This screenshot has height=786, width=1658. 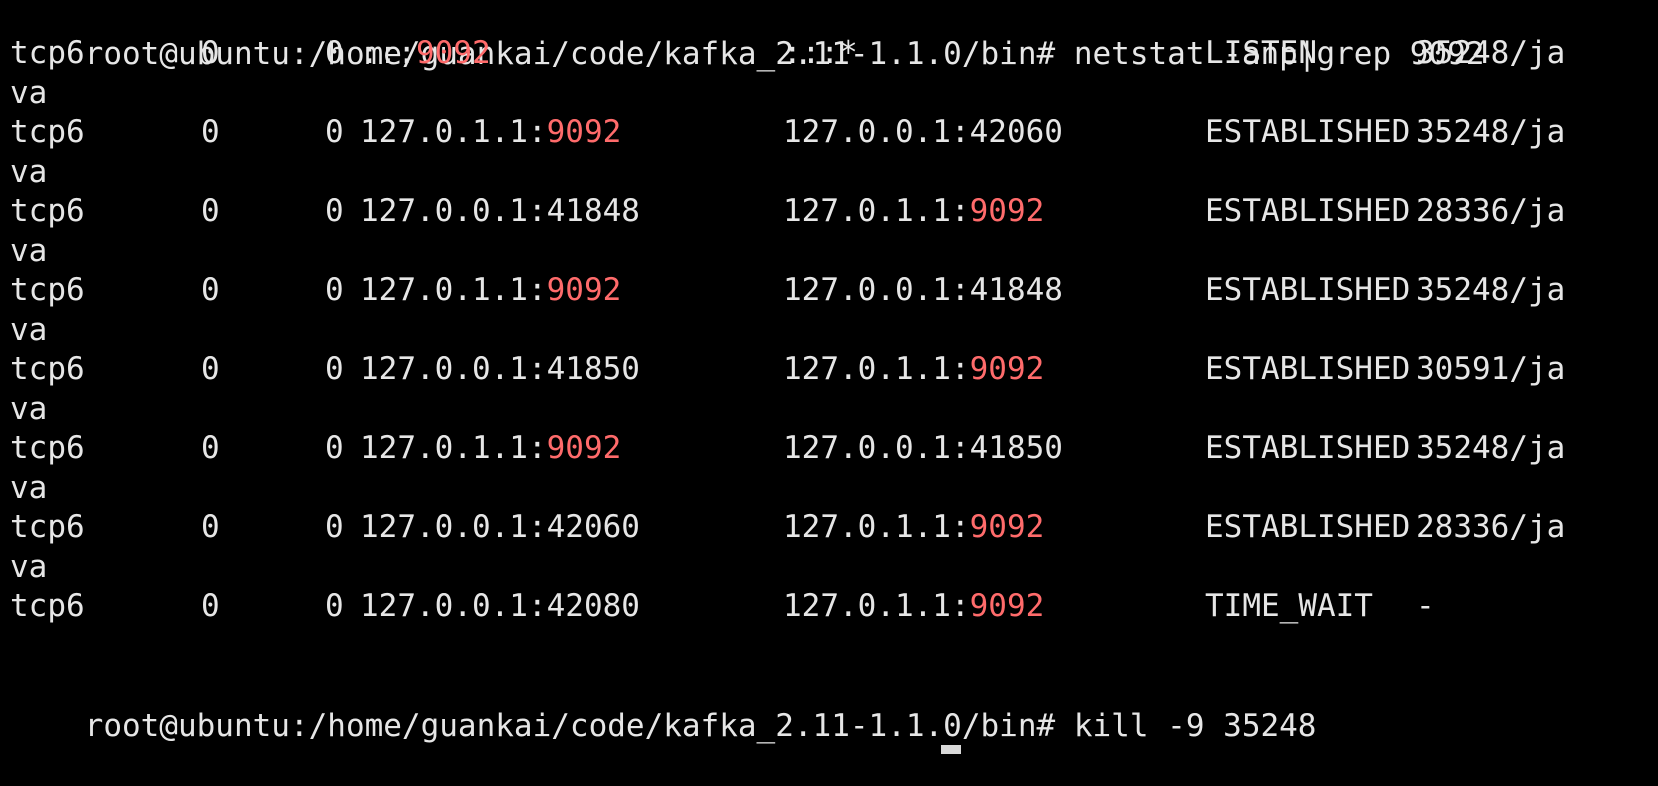 What do you see at coordinates (951, 749) in the screenshot?
I see `terminal-cursor` at bounding box center [951, 749].